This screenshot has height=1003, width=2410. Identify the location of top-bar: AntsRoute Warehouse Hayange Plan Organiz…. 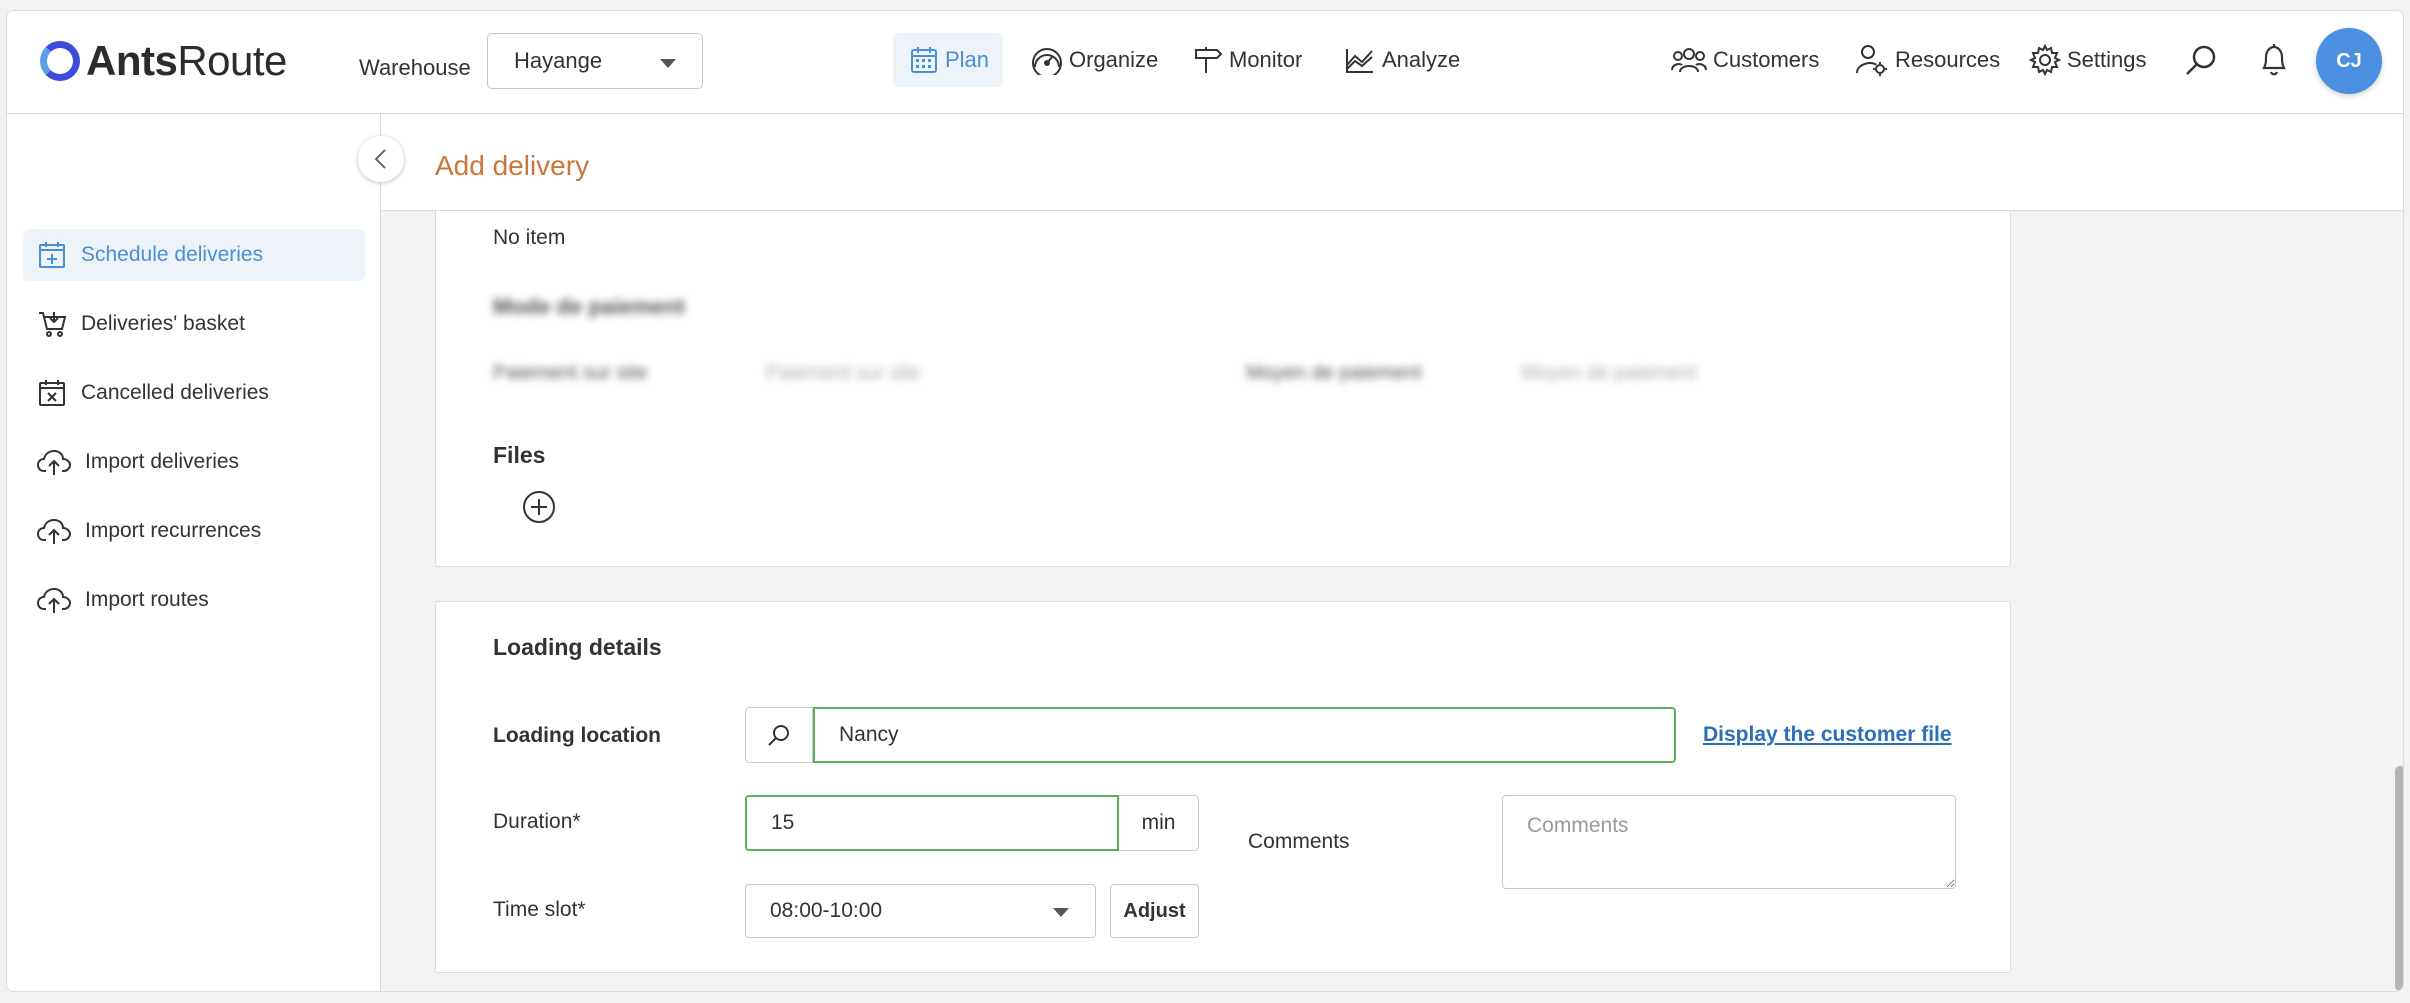
(1205, 62).